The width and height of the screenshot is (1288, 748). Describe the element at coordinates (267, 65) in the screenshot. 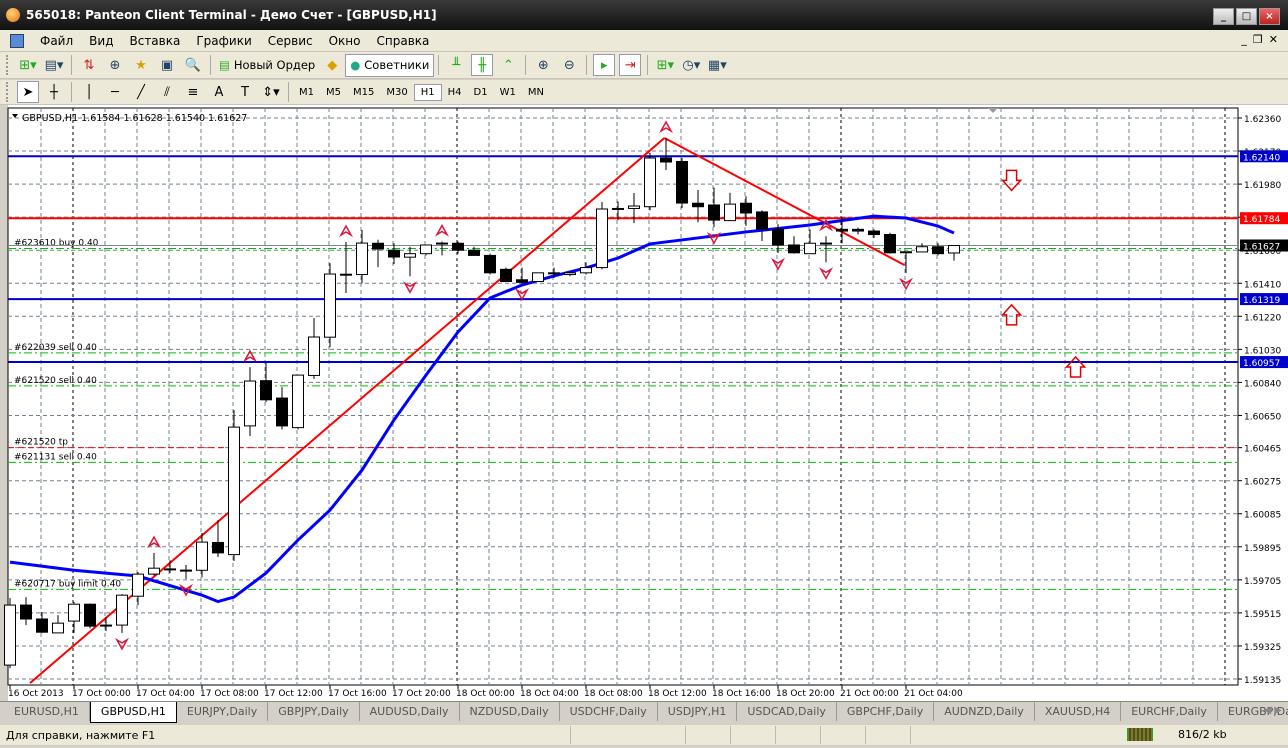

I see `new-order-button: ▤ Новый Ордер` at that location.